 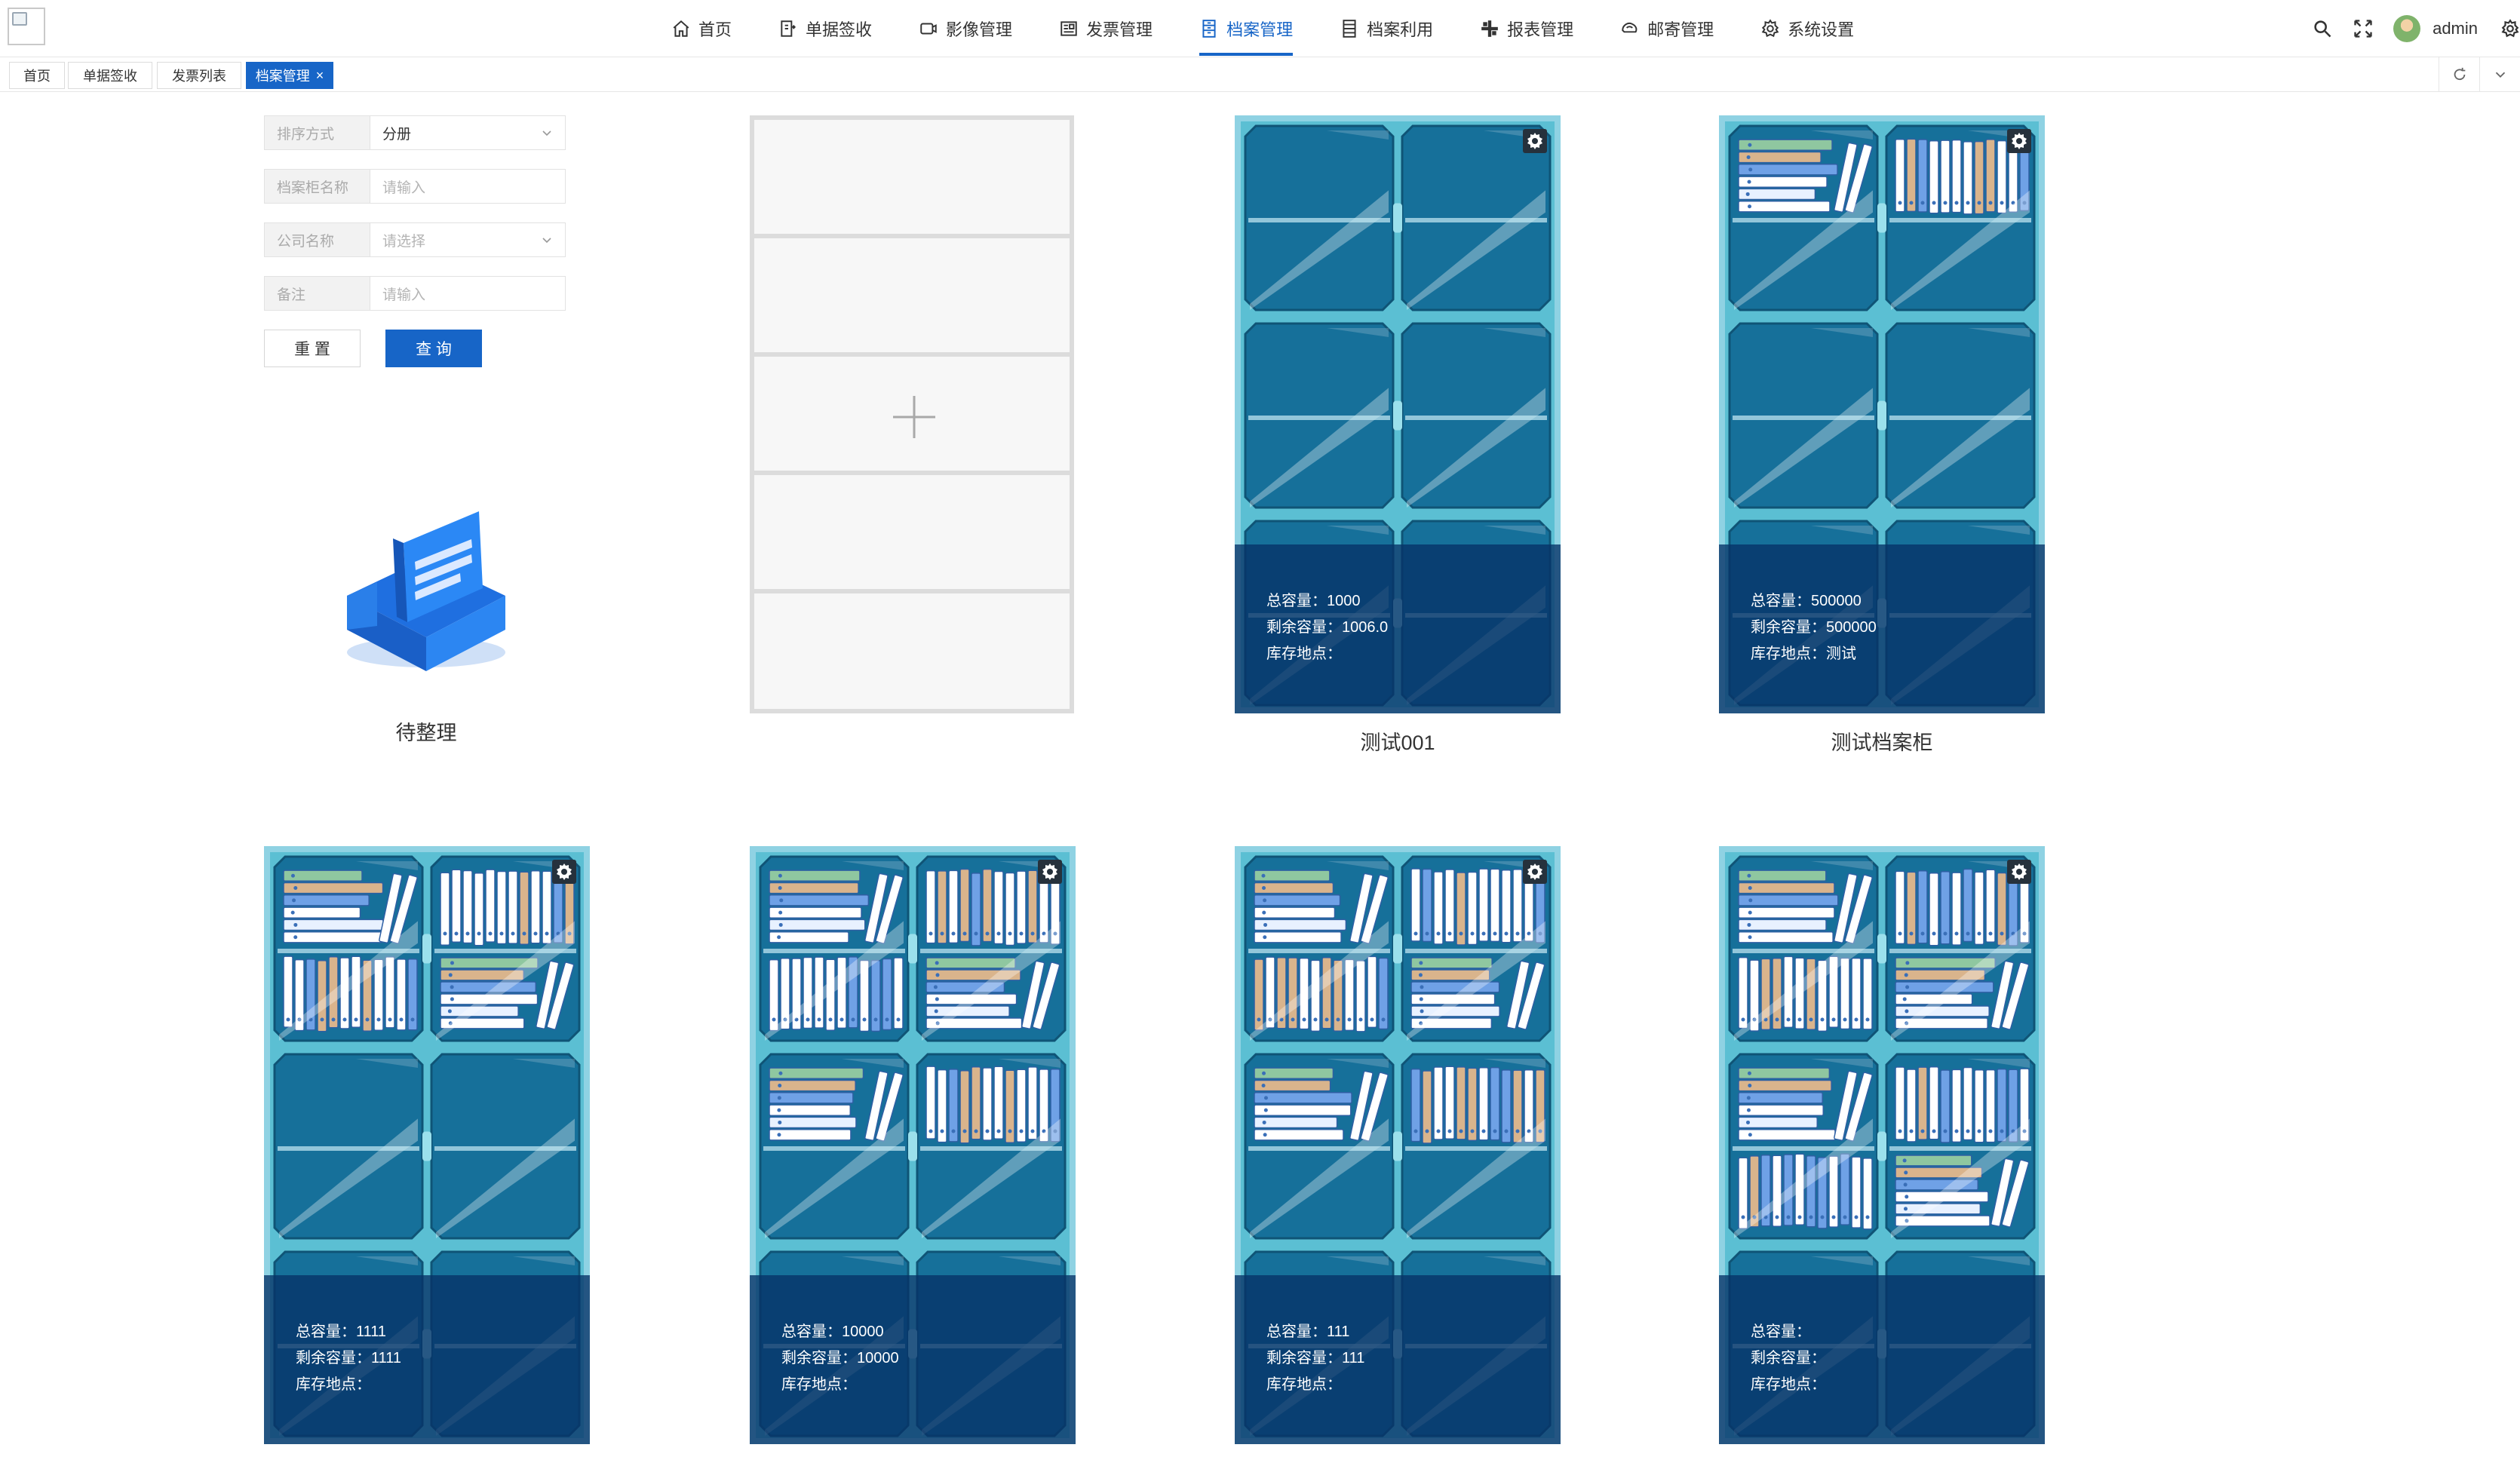 I want to click on remark-label: 备注, so click(x=317, y=293).